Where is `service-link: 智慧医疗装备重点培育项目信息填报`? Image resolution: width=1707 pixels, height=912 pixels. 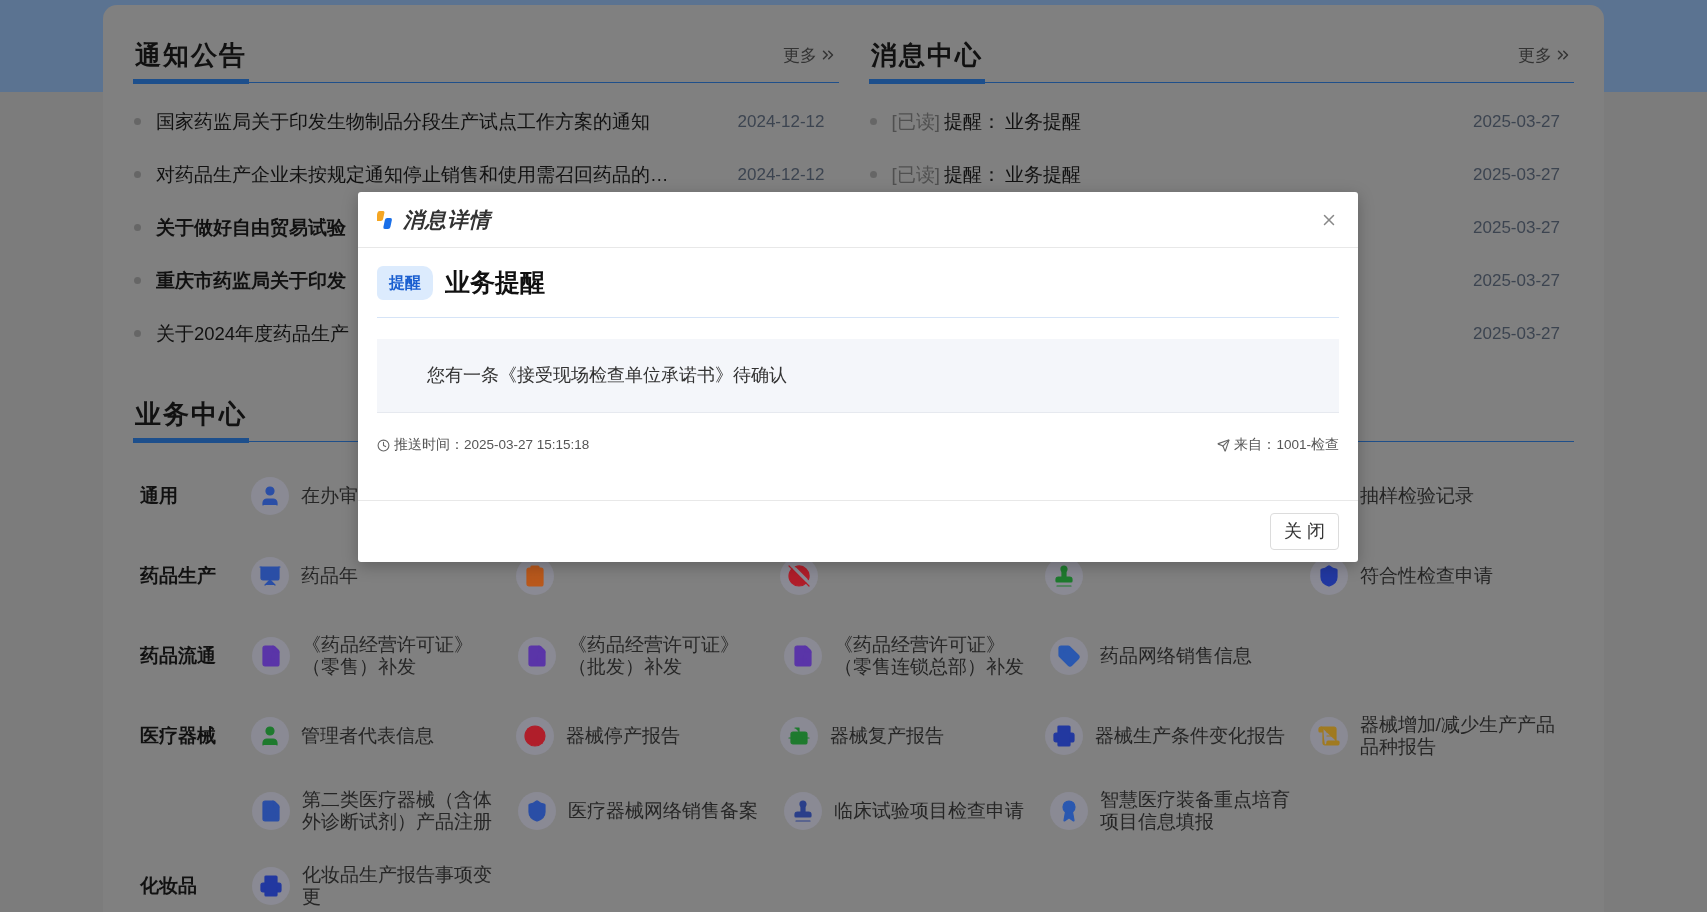
service-link: 智慧医疗装备重点培育项目信息填报 is located at coordinates (1200, 811).